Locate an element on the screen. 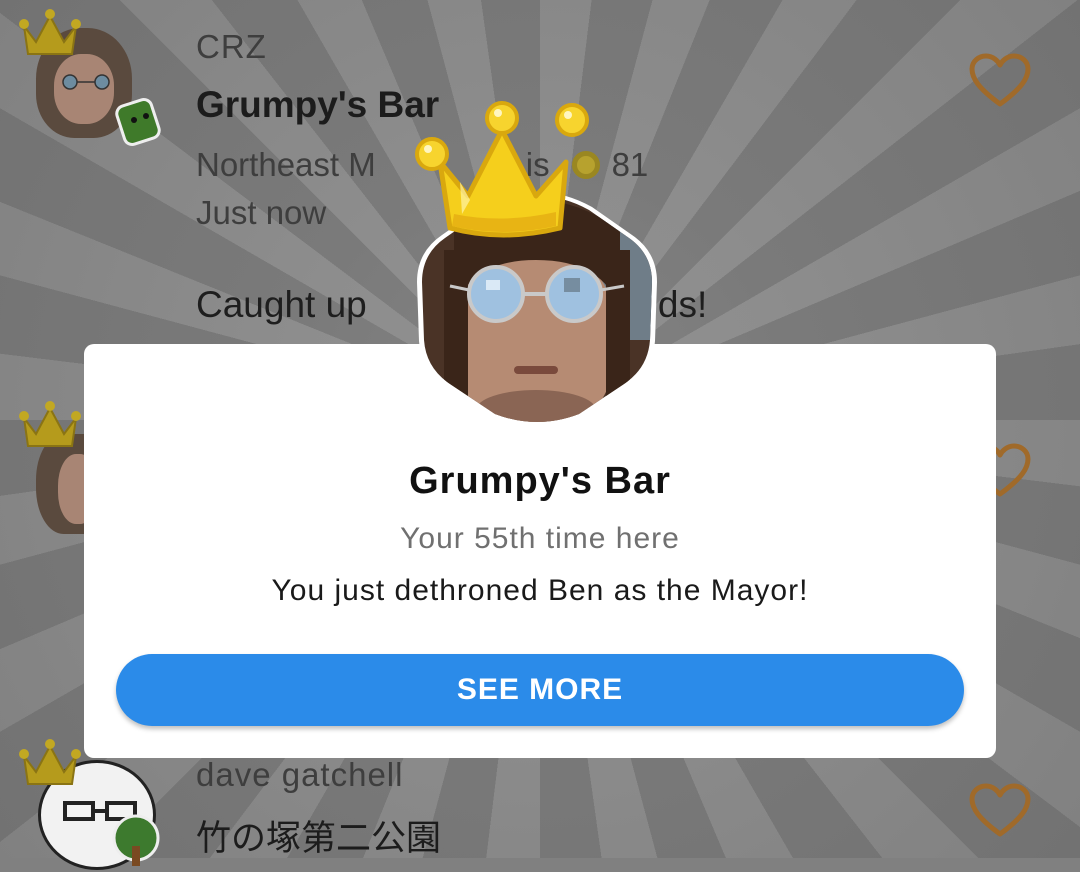 Image resolution: width=1080 pixels, height=872 pixels. tree-sticker-icon is located at coordinates (136, 840).